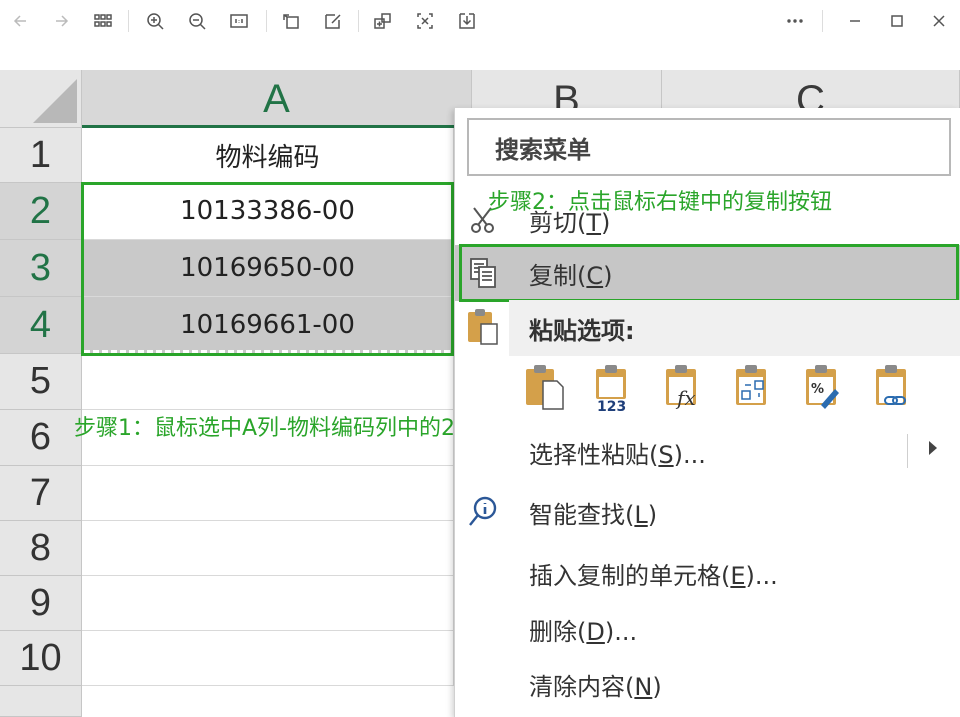 The width and height of the screenshot is (960, 717). I want to click on paste-section-icon, so click(483, 326).